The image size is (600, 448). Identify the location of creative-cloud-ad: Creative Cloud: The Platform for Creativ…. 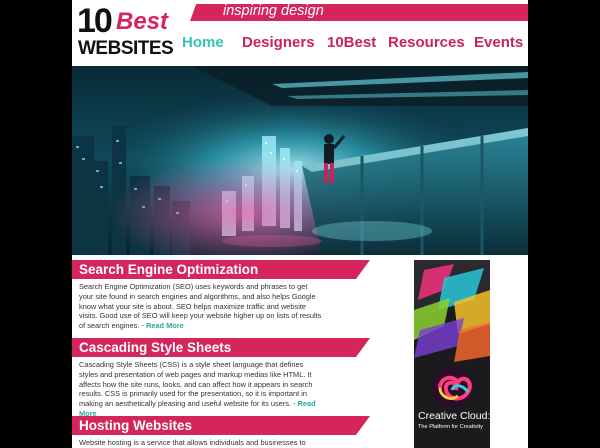
(452, 354).